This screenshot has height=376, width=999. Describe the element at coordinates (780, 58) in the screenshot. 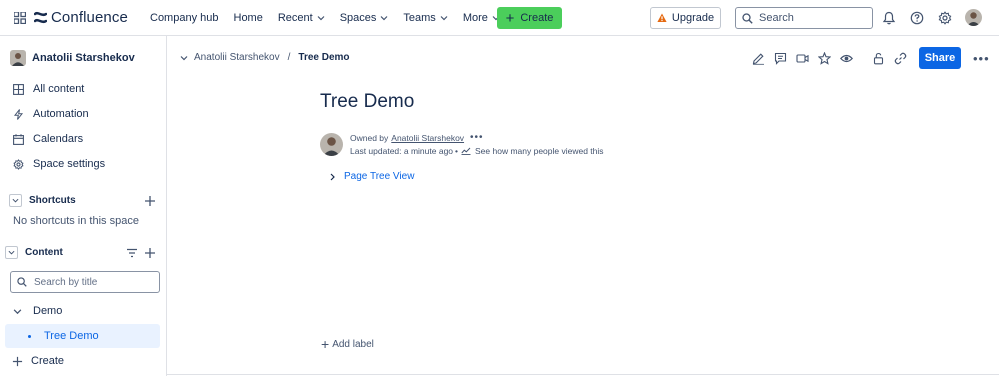

I see `comment-icon` at that location.